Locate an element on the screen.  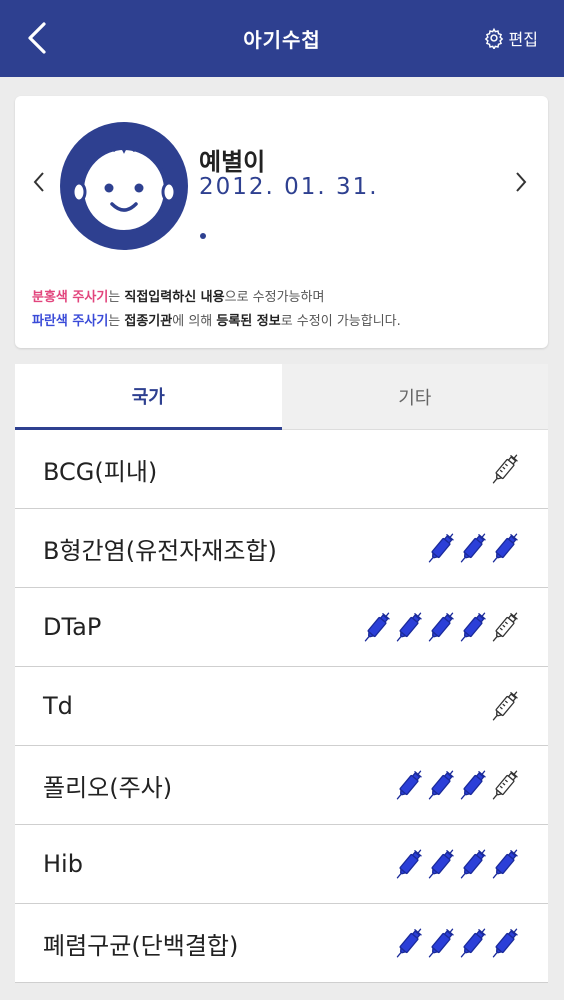
vaccine-row-polio: 폴리오(주사) is located at coordinates (281, 785).